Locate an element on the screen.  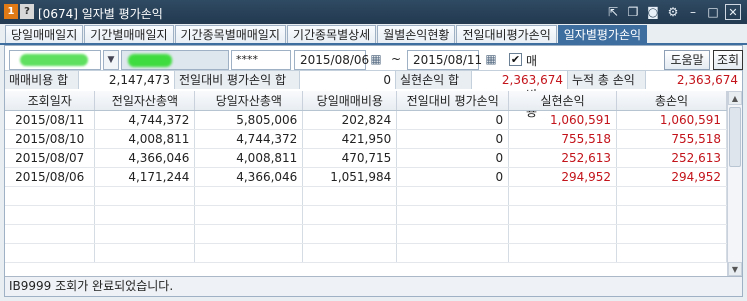
cell-realized-pnl: 252,613 is located at coordinates (563, 158).